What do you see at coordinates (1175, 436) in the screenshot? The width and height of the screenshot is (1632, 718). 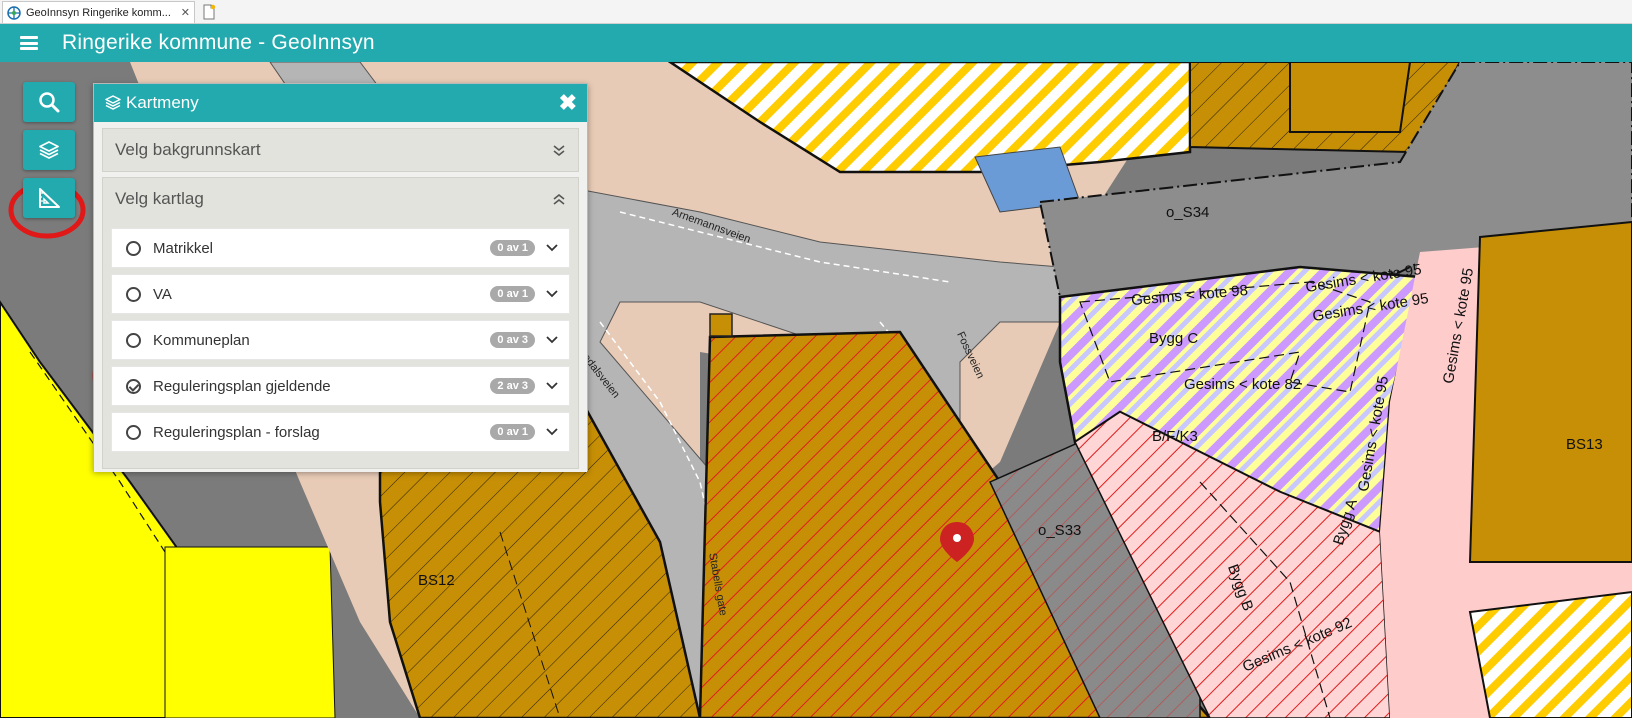 I see `map-label-bfk3: B/F/K3` at bounding box center [1175, 436].